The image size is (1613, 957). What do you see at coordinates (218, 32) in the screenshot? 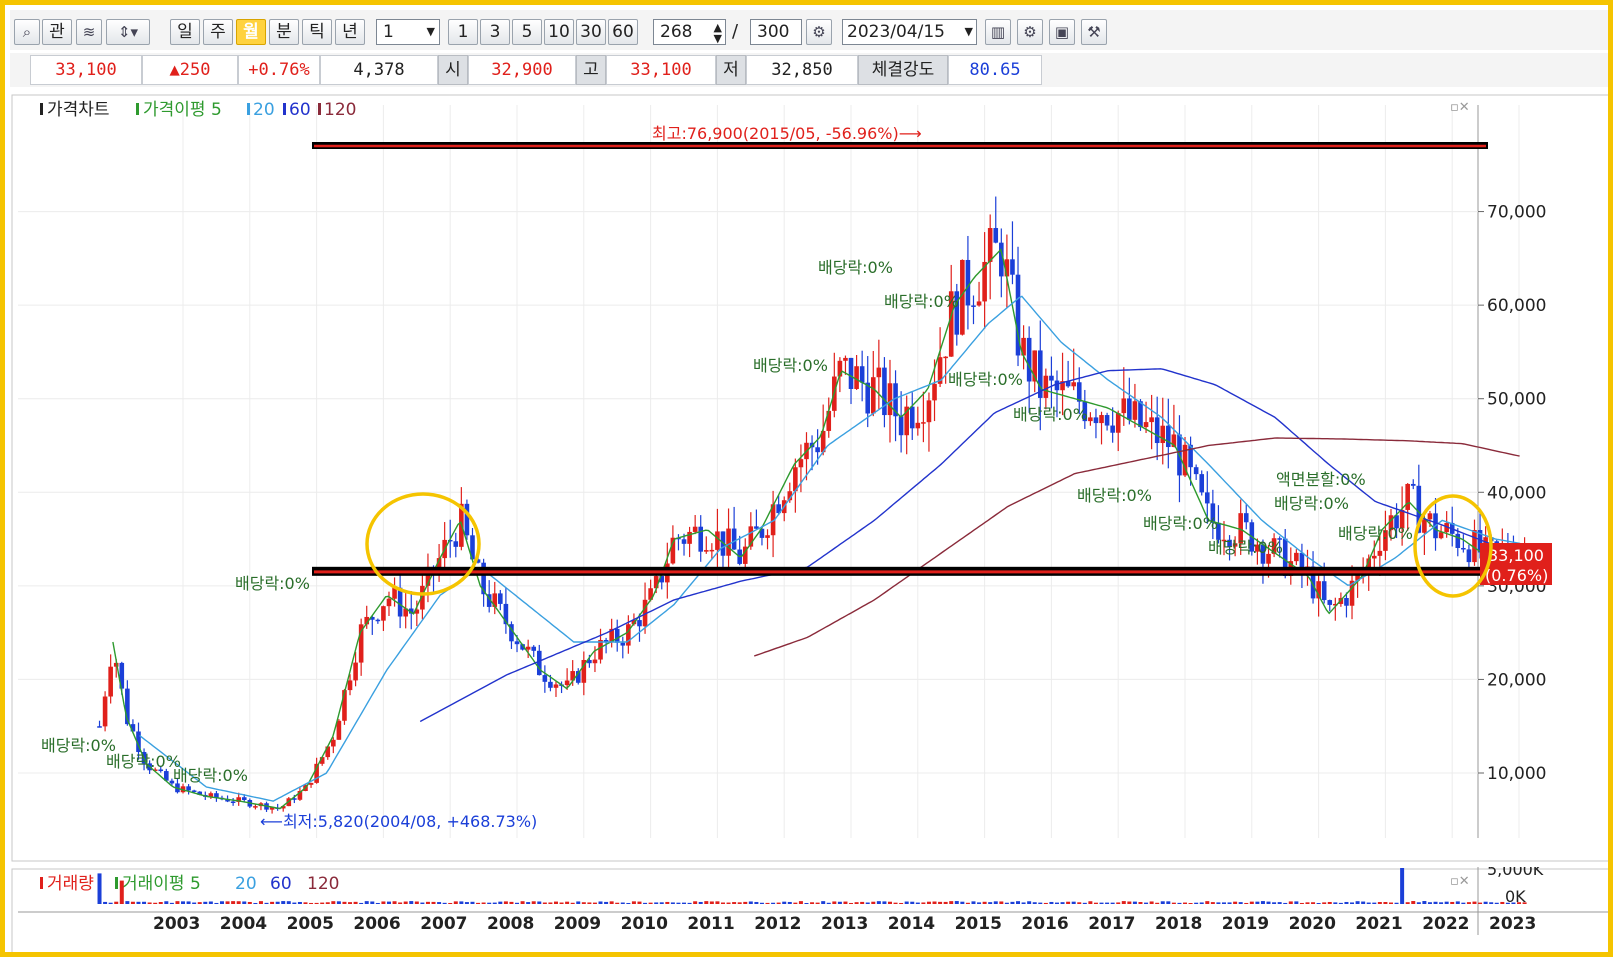
I see `period-week-button: 주` at bounding box center [218, 32].